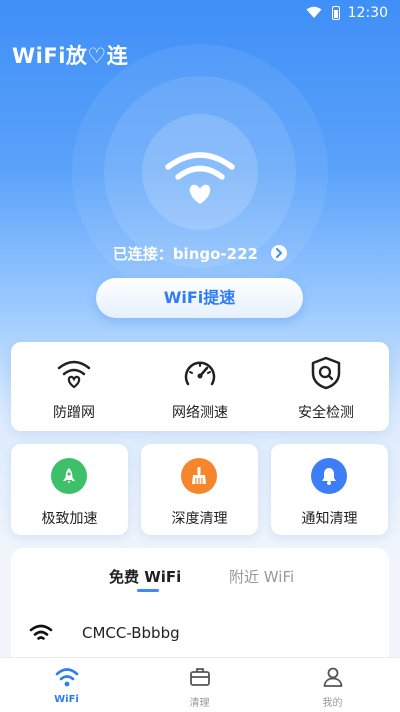 The width and height of the screenshot is (400, 712). Describe the element at coordinates (199, 298) in the screenshot. I see `wifi-speedup-button: WiFi提速` at that location.